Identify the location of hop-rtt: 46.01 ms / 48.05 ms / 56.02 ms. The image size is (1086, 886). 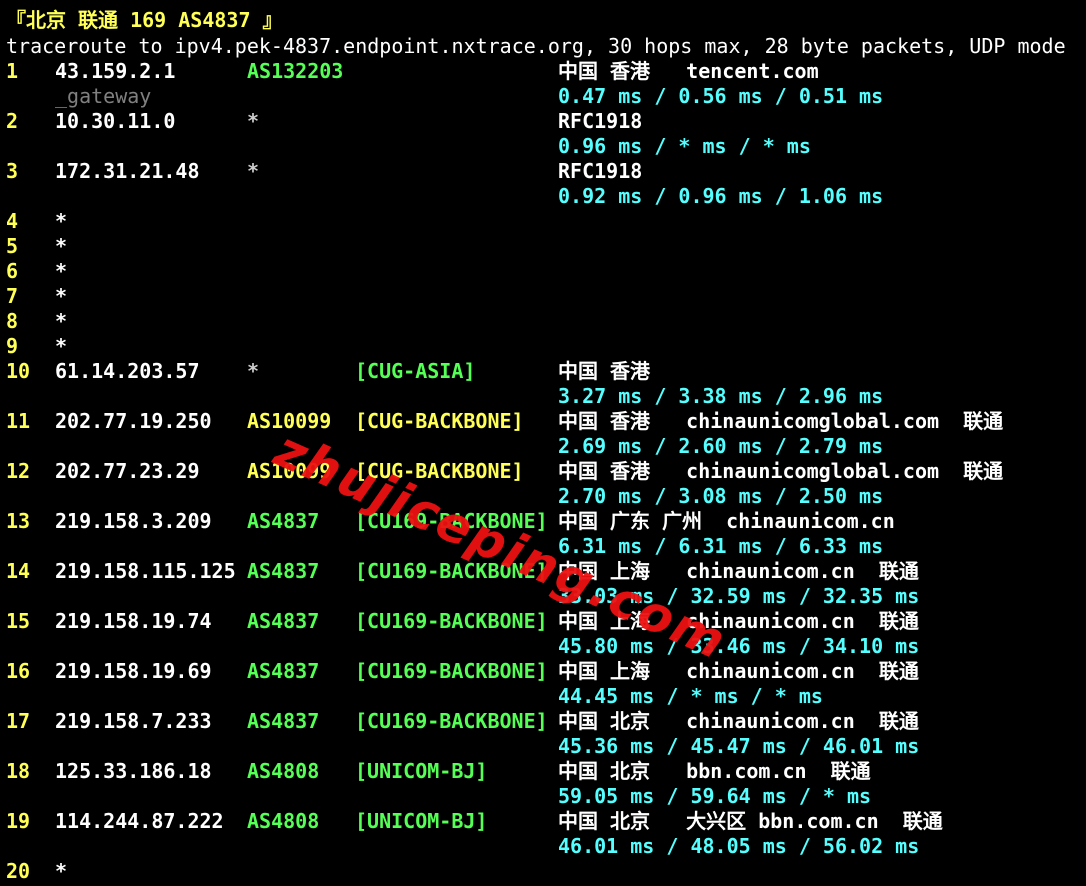
(739, 846).